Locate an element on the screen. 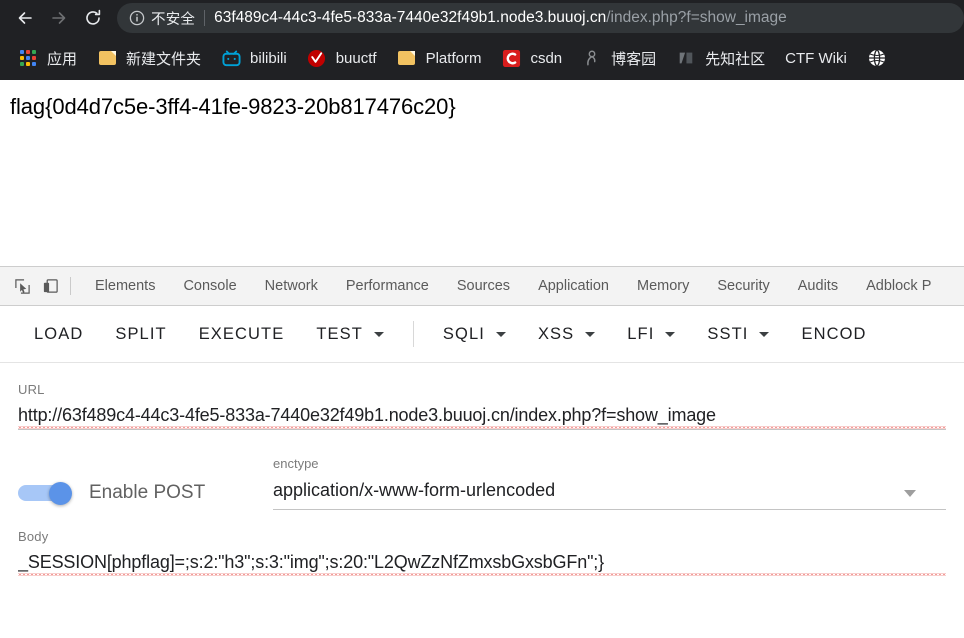 Image resolution: width=964 pixels, height=638 pixels. back-button is located at coordinates (25, 18).